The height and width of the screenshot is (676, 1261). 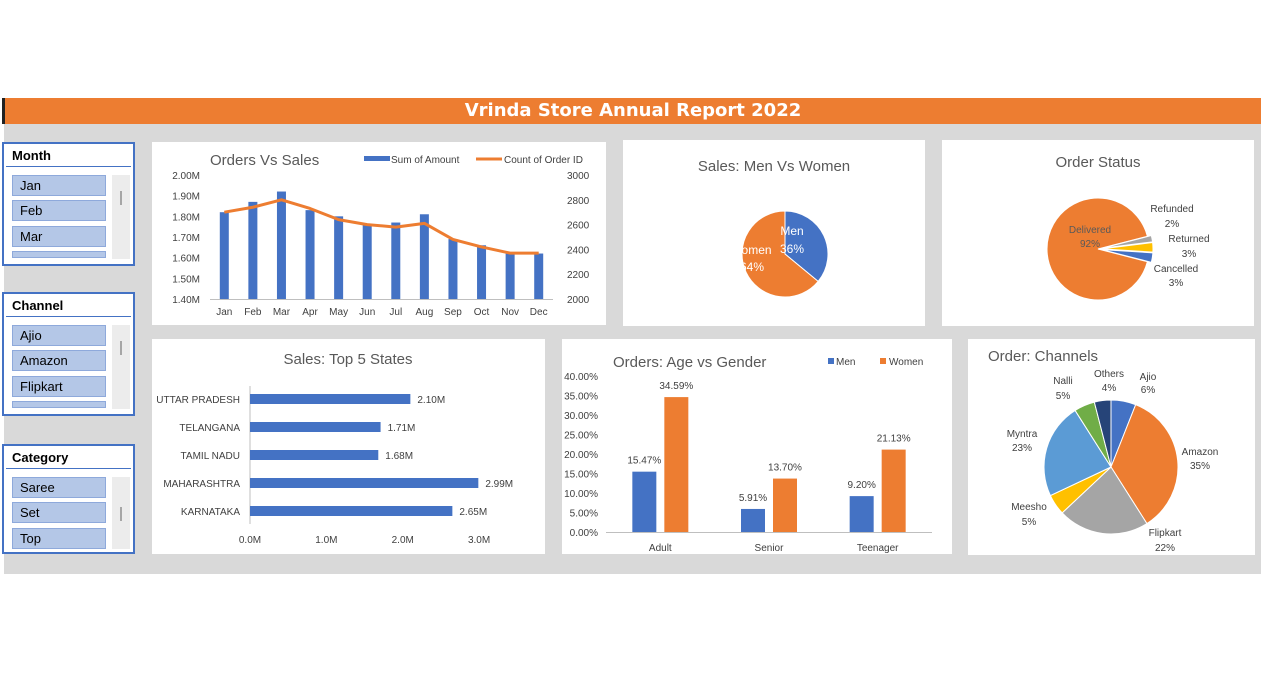 What do you see at coordinates (831, 361) in the screenshot?
I see `legend-swatch-men` at bounding box center [831, 361].